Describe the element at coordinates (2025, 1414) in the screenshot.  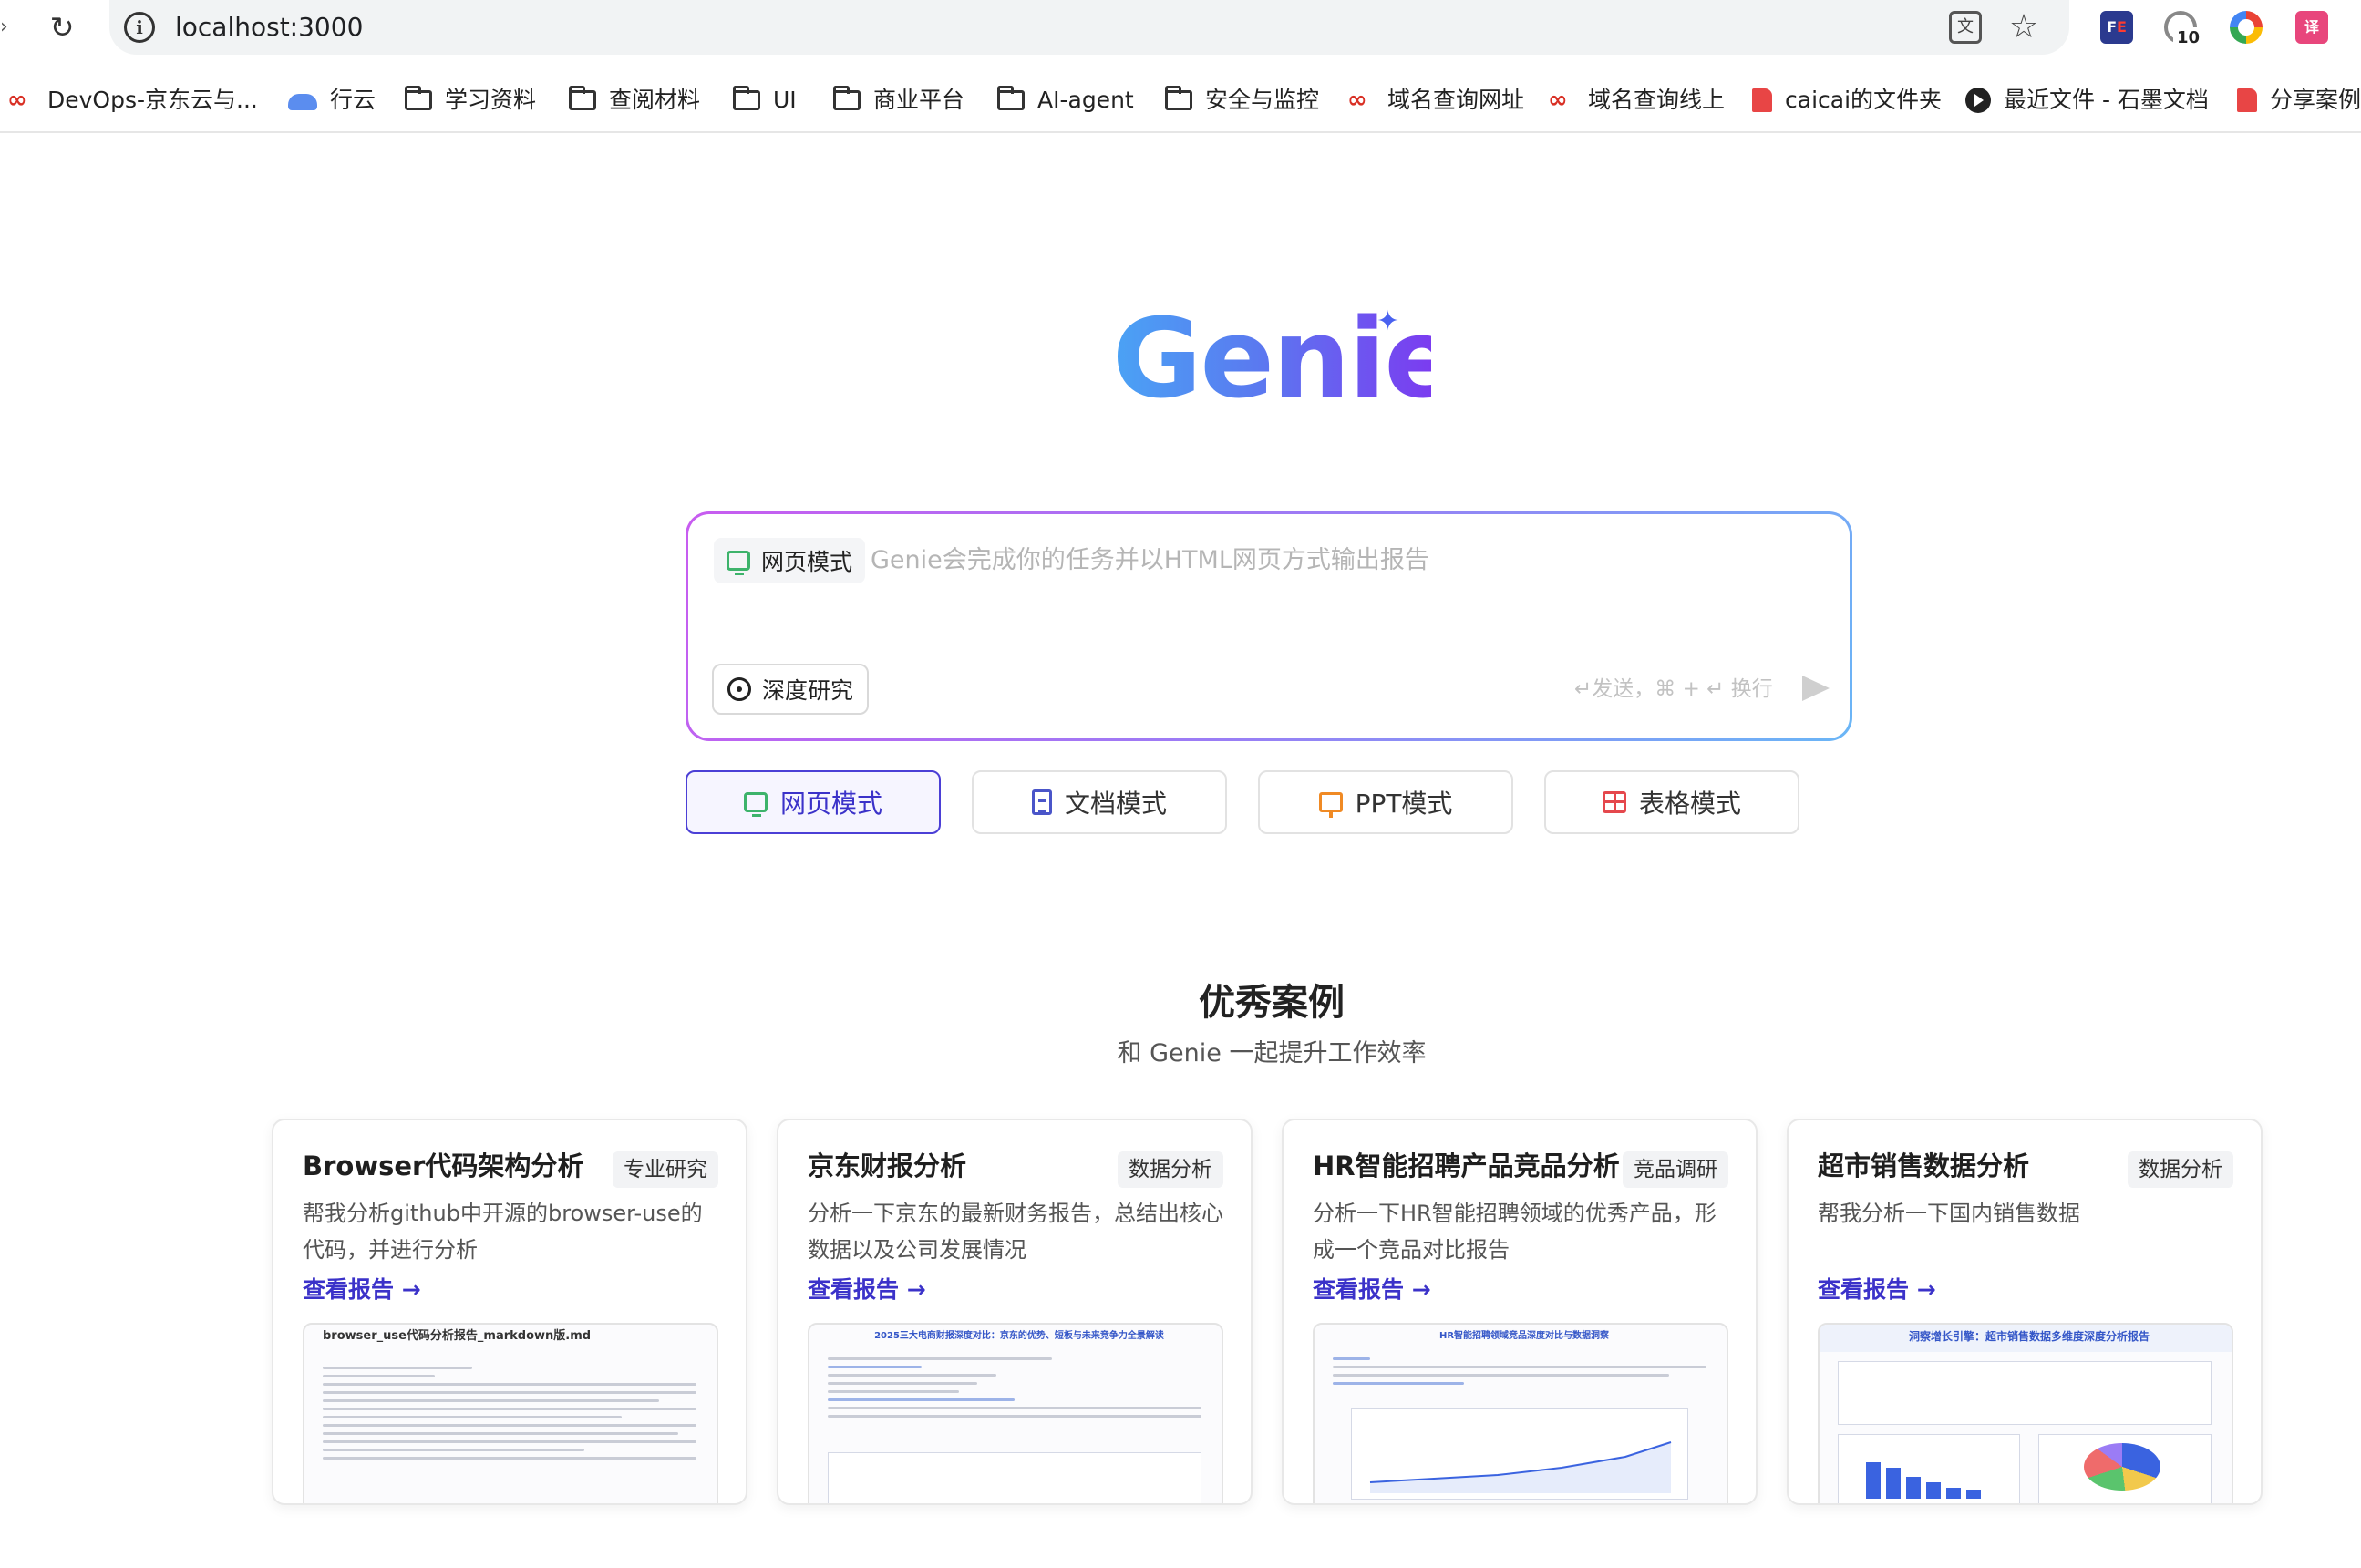
I see `report-preview-thumbnail: 洞察增长引擎：超市销售数据多维度深度分析报告` at that location.